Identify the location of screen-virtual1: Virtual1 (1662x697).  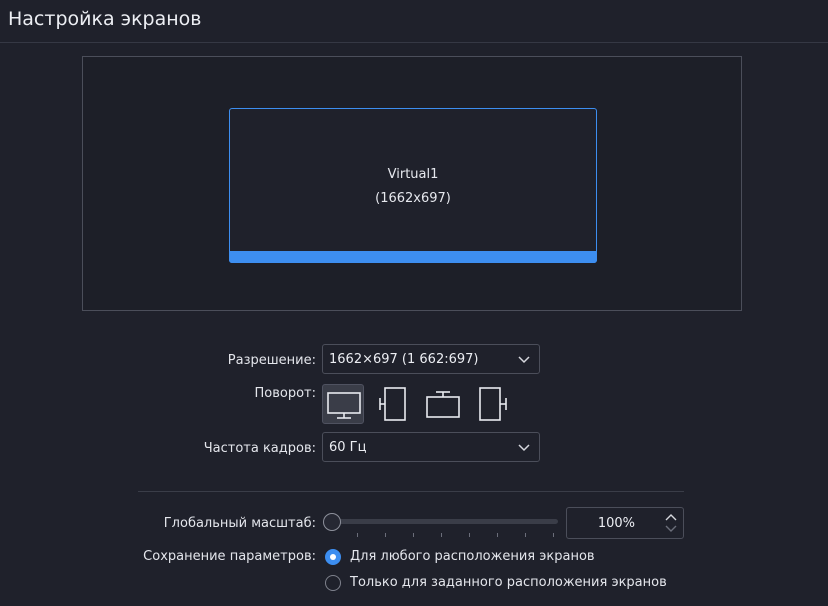
(413, 185).